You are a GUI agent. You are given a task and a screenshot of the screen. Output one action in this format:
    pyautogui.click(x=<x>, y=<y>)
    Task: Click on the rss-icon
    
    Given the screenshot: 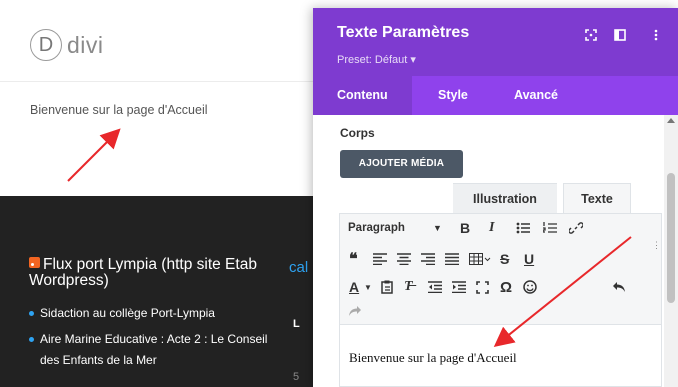 What is the action you would take?
    pyautogui.click(x=34, y=262)
    